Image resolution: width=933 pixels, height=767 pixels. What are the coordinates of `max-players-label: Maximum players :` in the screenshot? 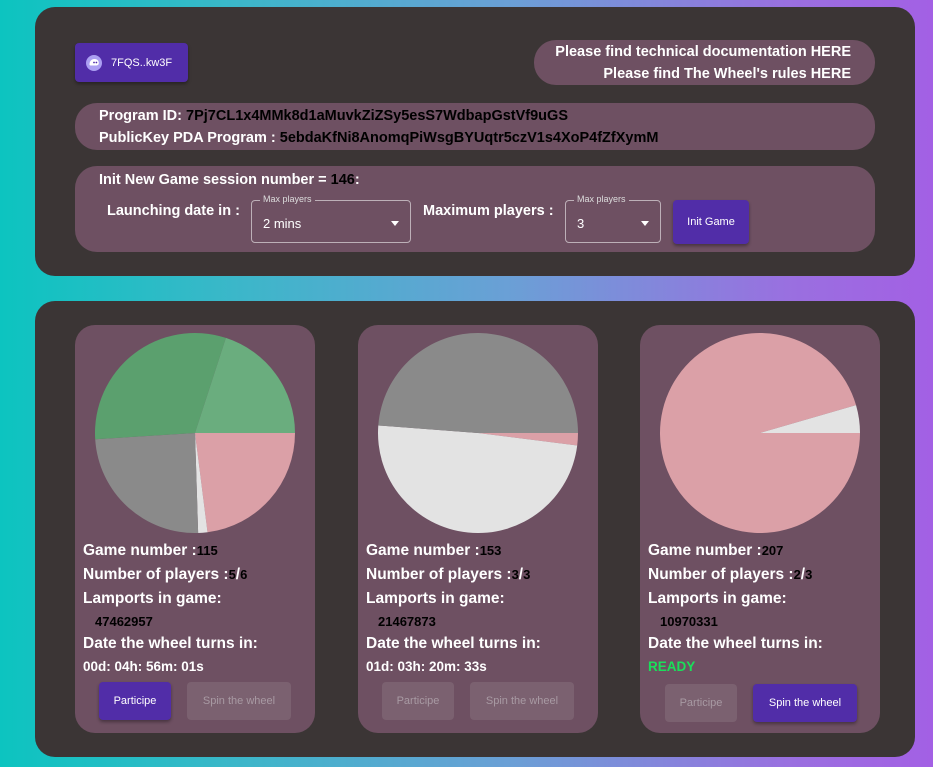 It's located at (488, 211).